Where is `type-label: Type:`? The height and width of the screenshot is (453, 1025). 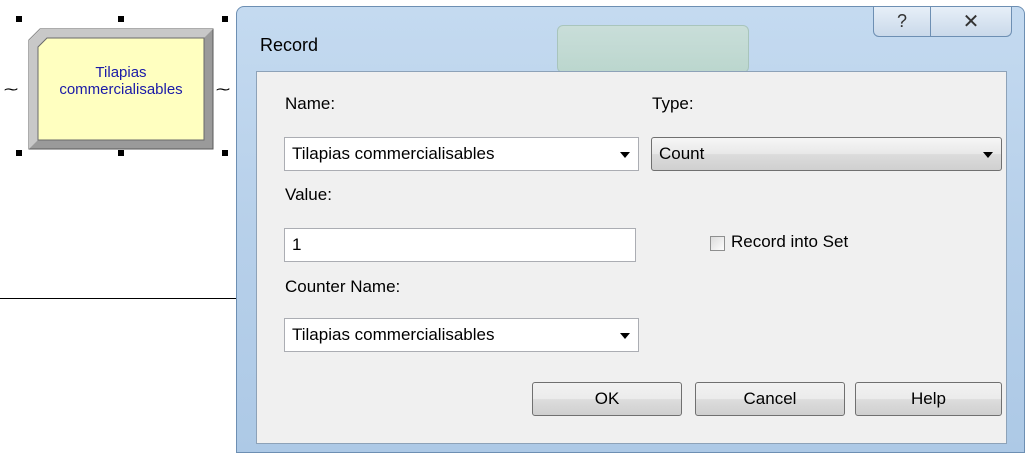 type-label: Type: is located at coordinates (673, 103).